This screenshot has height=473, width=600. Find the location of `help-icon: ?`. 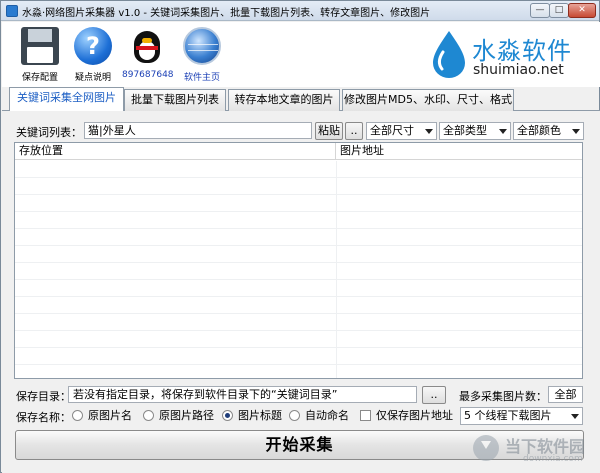

help-icon: ? is located at coordinates (93, 46).